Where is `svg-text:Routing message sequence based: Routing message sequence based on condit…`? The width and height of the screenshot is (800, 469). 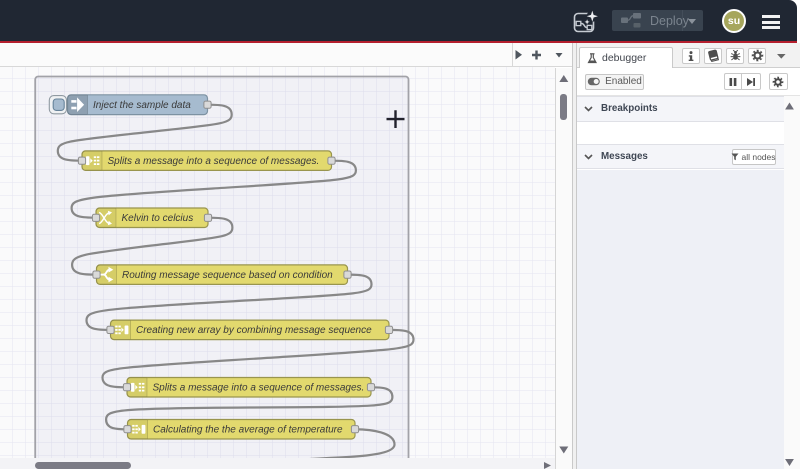
svg-text:Routing message sequence based: Routing message sequence based on condit… is located at coordinates (227, 274).